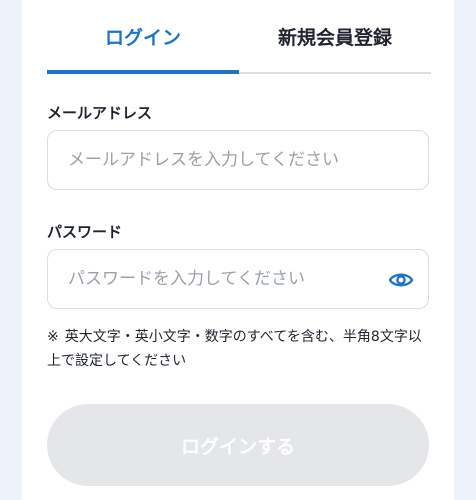  Describe the element at coordinates (53, 337) in the screenshot. I see `note-mark: ※` at that location.